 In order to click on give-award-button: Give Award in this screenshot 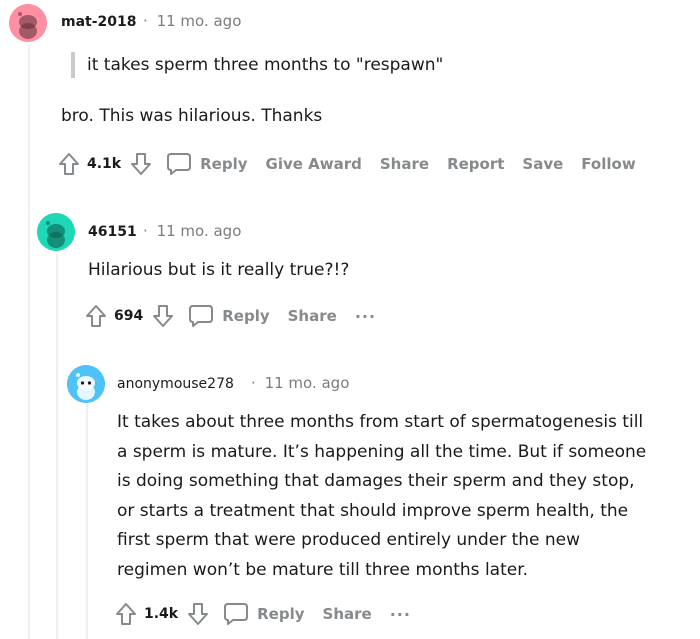, I will do `click(314, 164)`.